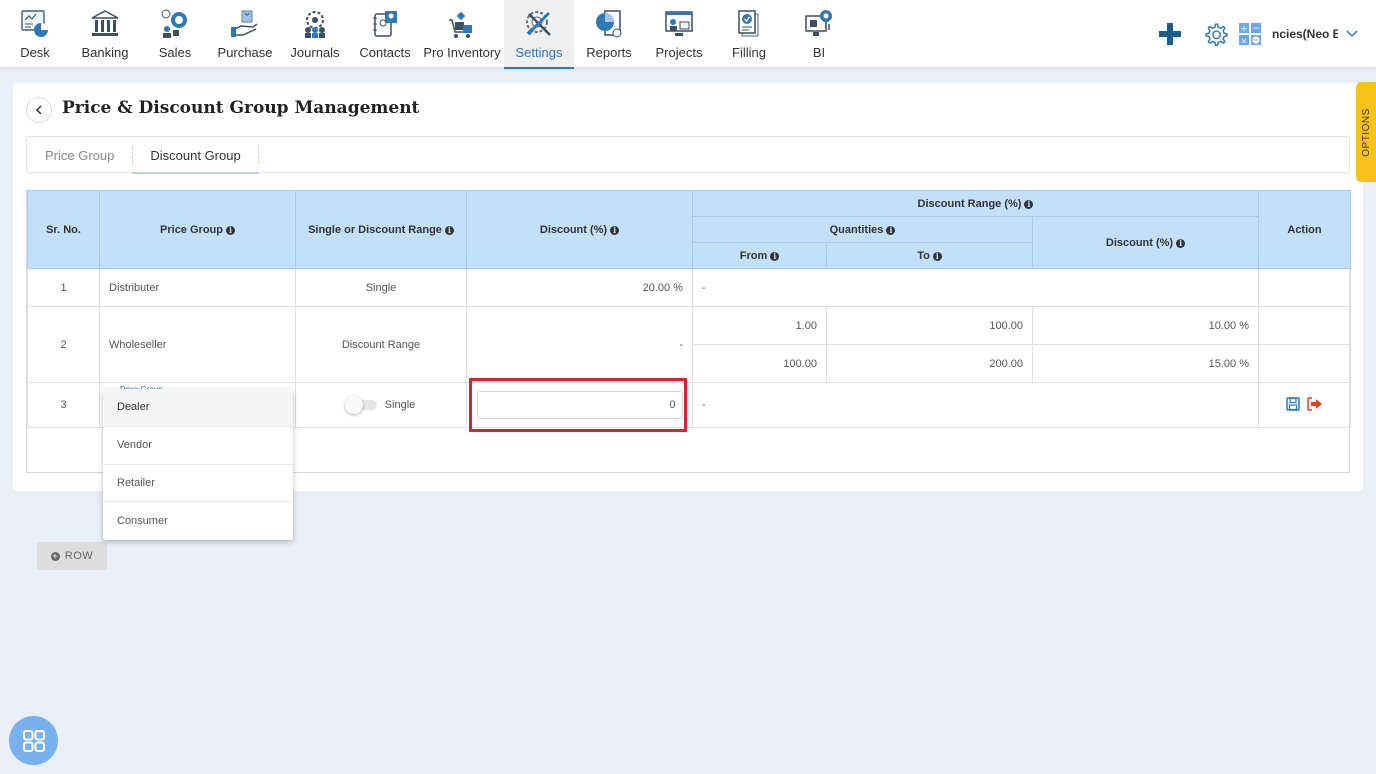 The image size is (1376, 774). I want to click on header-price-group: Price Group i, so click(197, 229).